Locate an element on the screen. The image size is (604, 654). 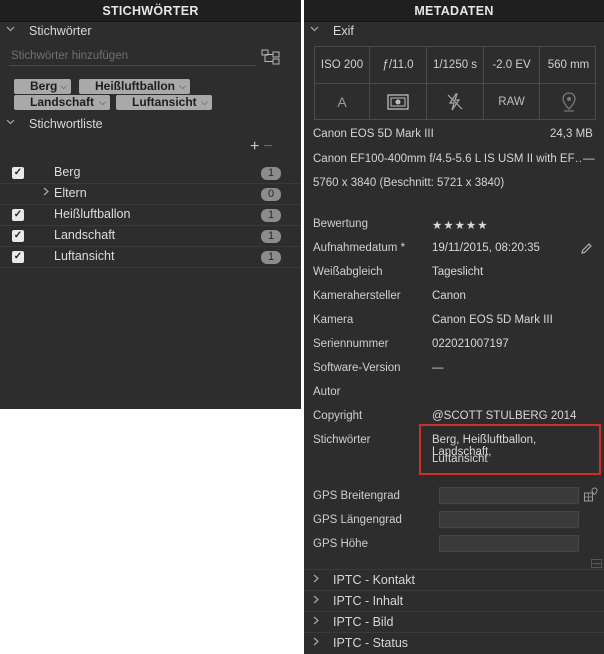
rating-stars: ★★★★★ is located at coordinates (460, 225).